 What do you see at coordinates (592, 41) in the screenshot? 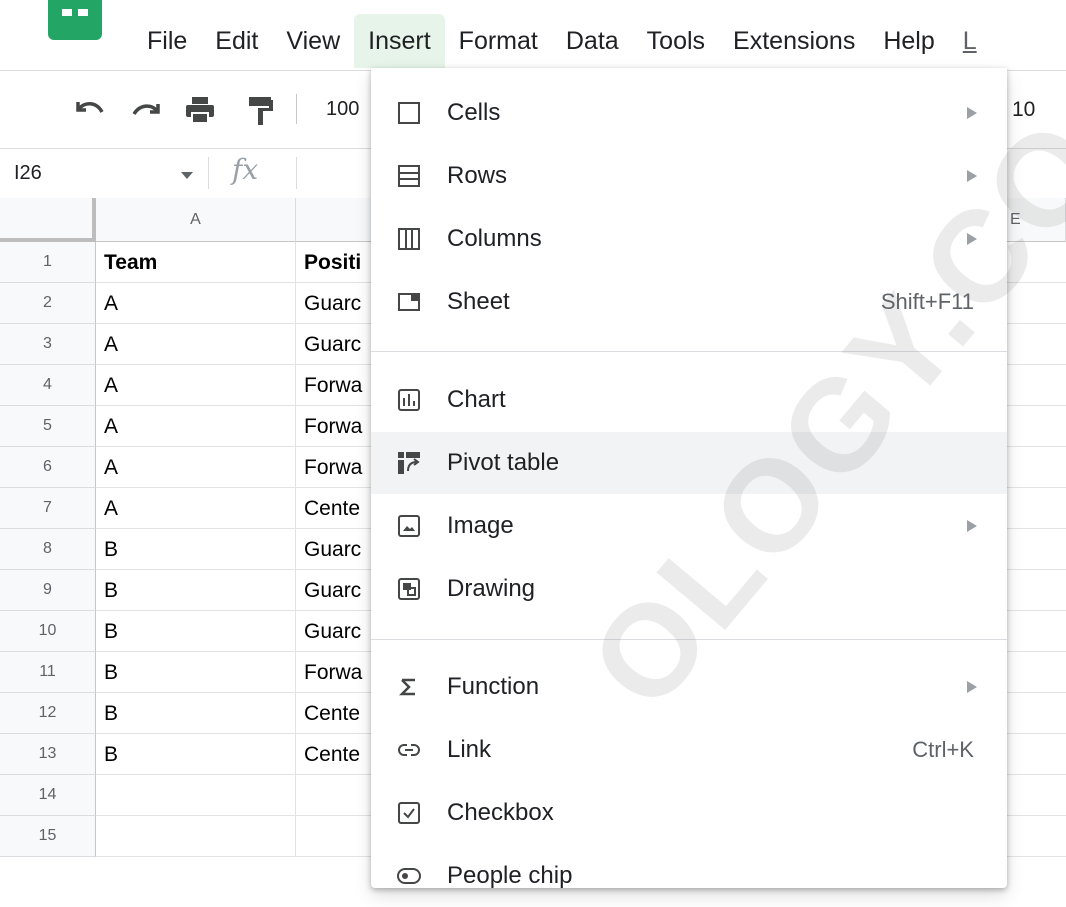
I see `menu-data: Data` at bounding box center [592, 41].